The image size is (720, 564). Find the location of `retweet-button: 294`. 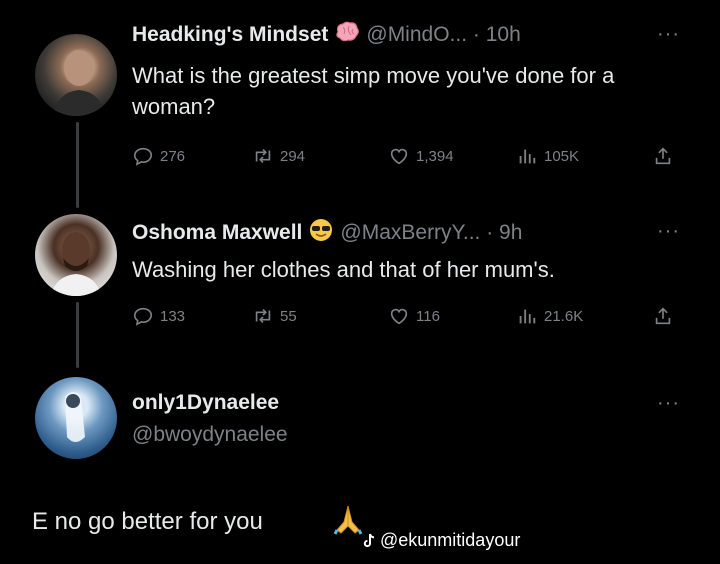

retweet-button: 294 is located at coordinates (278, 156).